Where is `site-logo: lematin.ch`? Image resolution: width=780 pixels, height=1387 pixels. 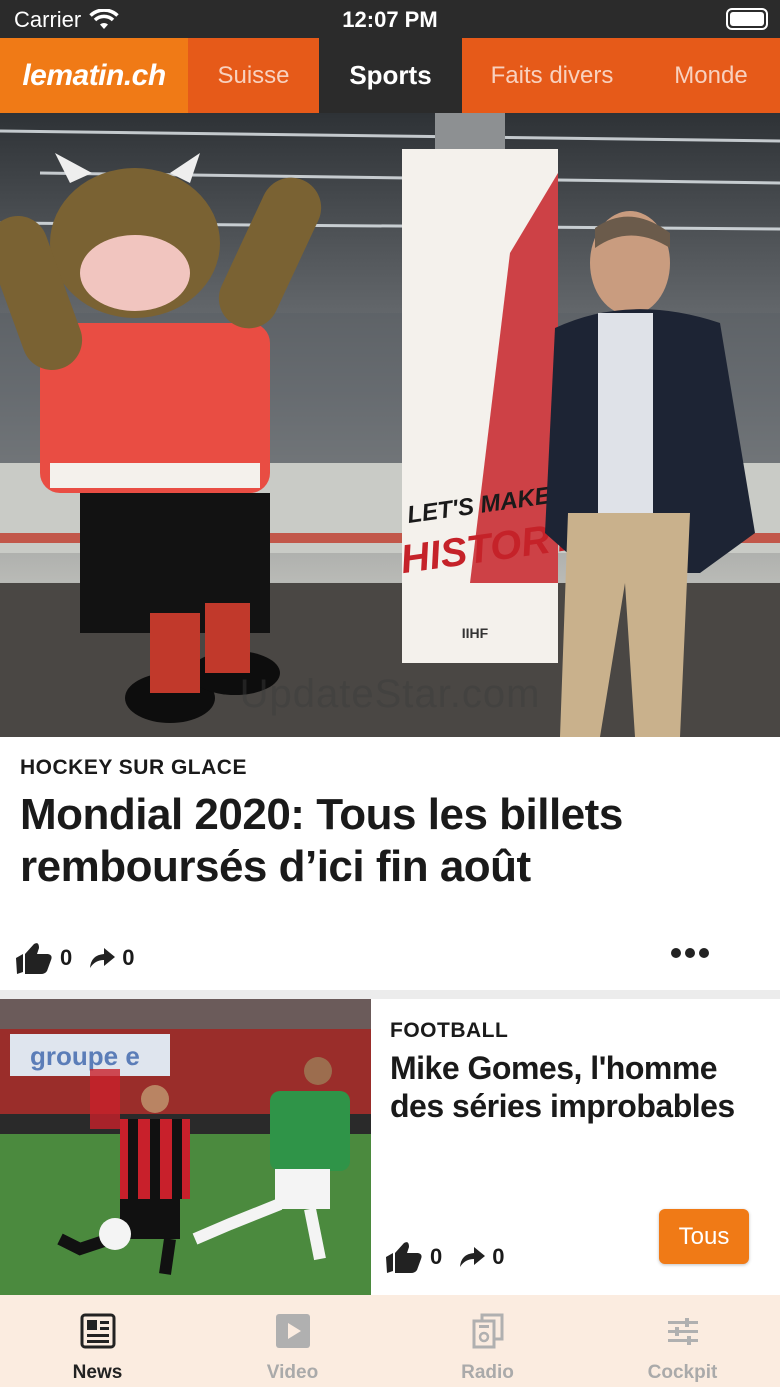
site-logo: lematin.ch is located at coordinates (94, 75).